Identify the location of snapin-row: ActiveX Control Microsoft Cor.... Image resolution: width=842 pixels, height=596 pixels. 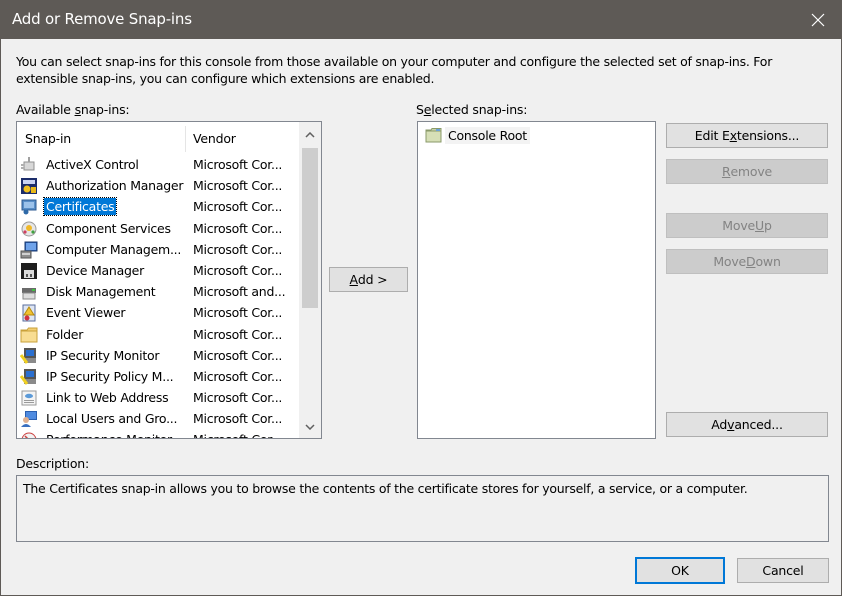
(158, 164).